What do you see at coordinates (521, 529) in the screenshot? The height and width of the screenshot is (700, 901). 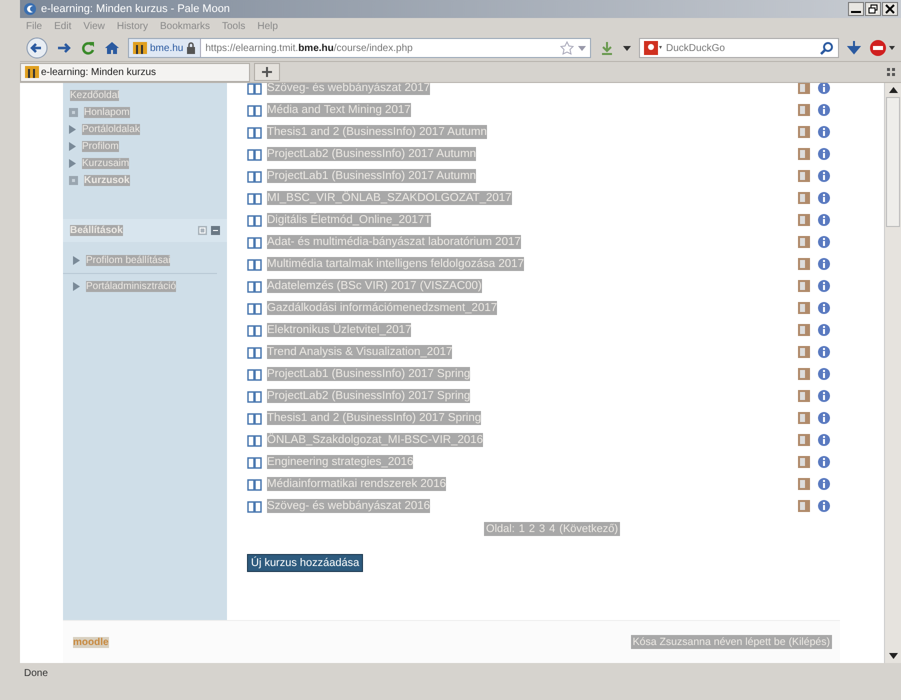 I see `page-link: 1` at bounding box center [521, 529].